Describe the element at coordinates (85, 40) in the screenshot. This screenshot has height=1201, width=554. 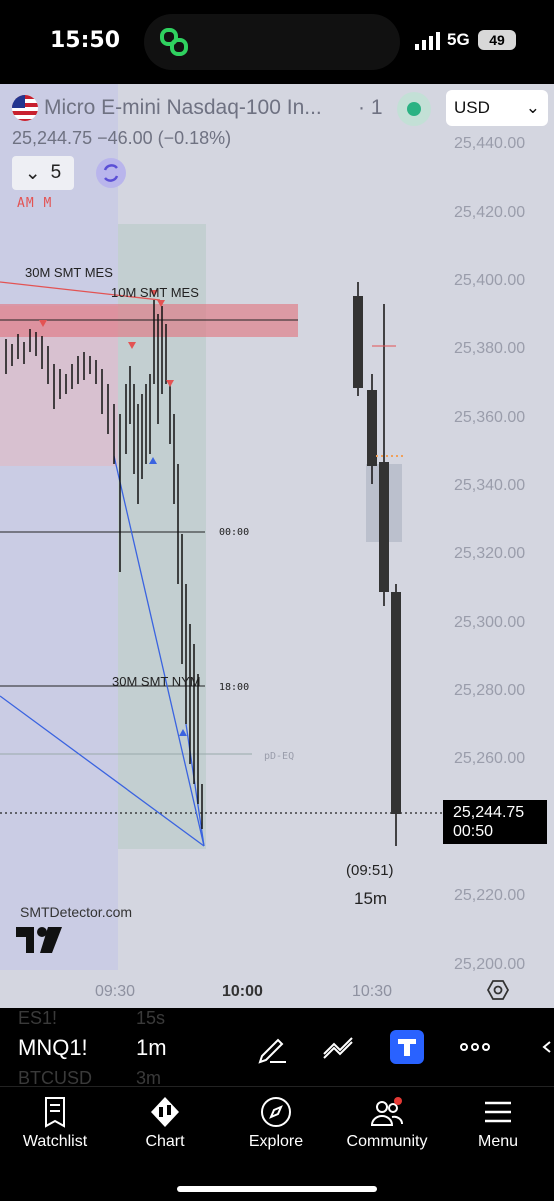
I see `status-time: 15:50` at that location.